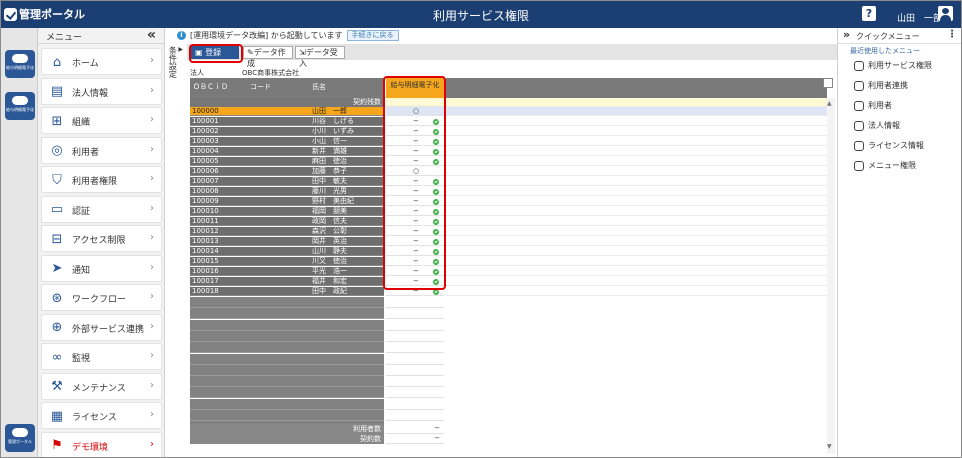  What do you see at coordinates (101, 415) in the screenshot?
I see `menu-item-13: ▦ ライセンス ›` at bounding box center [101, 415].